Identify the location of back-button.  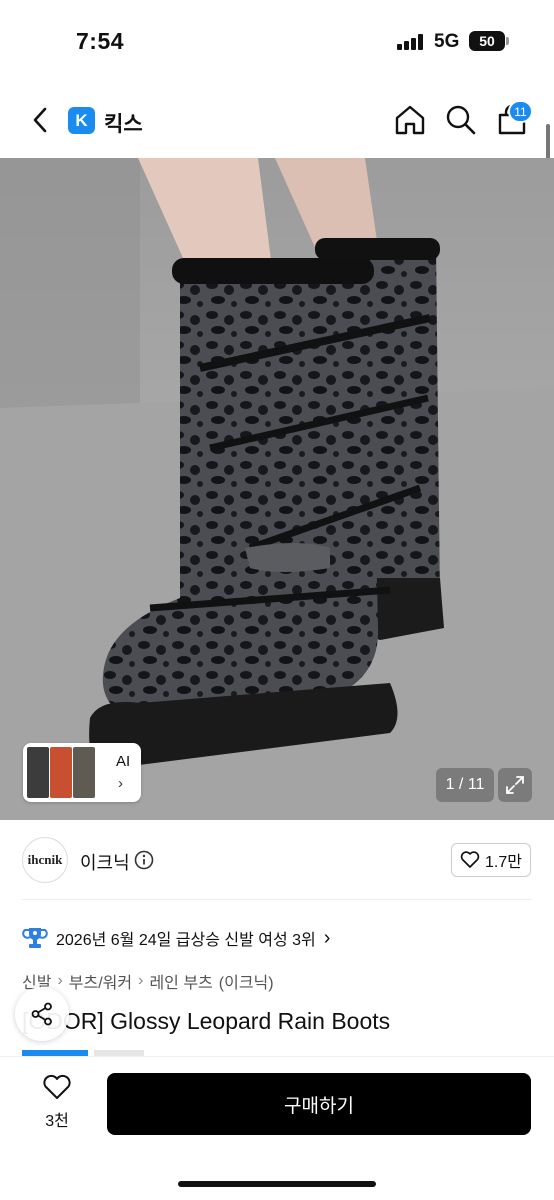
(40, 120).